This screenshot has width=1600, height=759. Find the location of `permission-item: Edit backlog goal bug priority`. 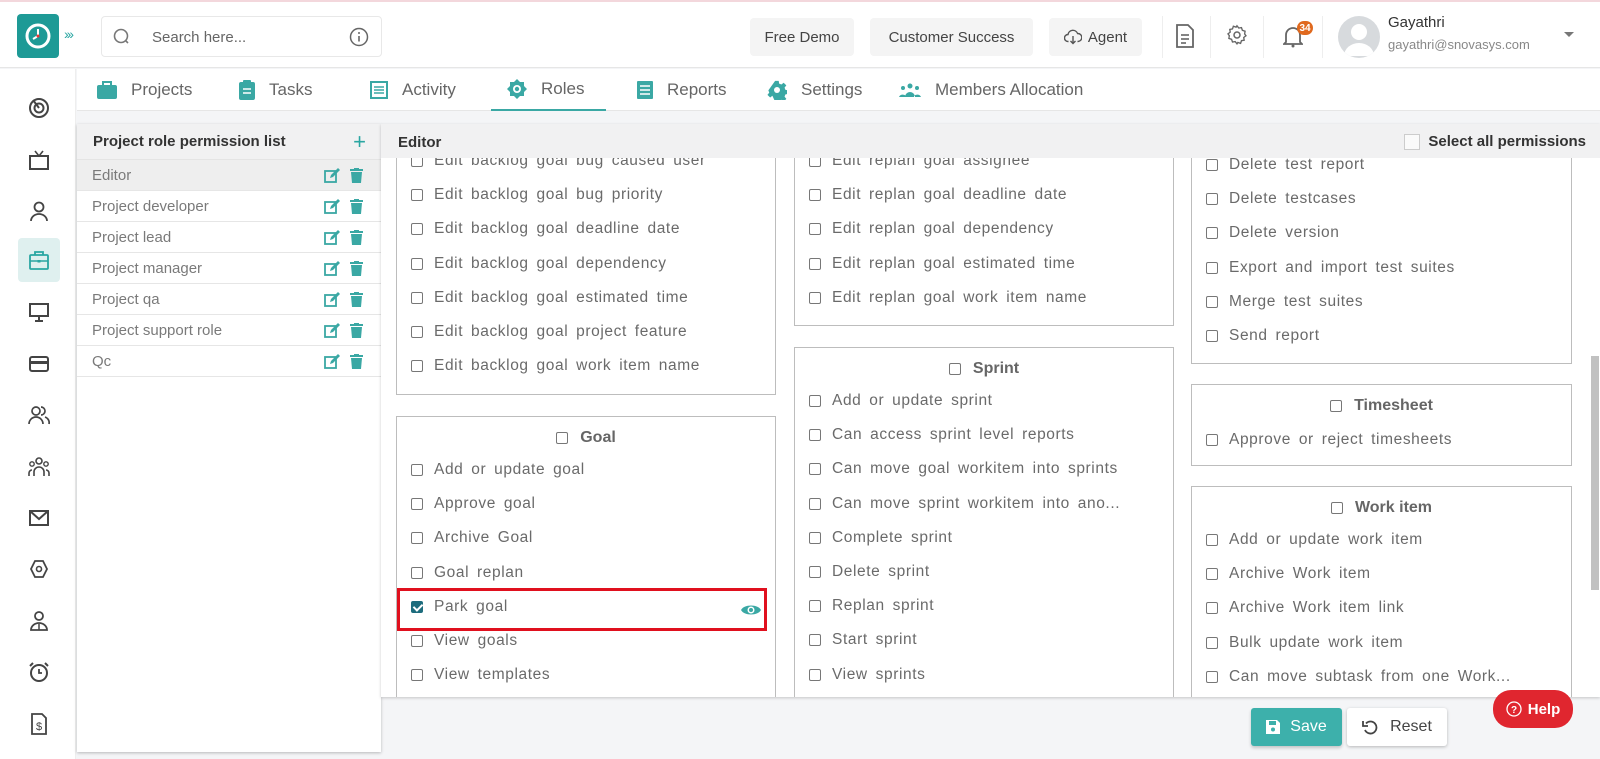

permission-item: Edit backlog goal bug priority is located at coordinates (537, 195).